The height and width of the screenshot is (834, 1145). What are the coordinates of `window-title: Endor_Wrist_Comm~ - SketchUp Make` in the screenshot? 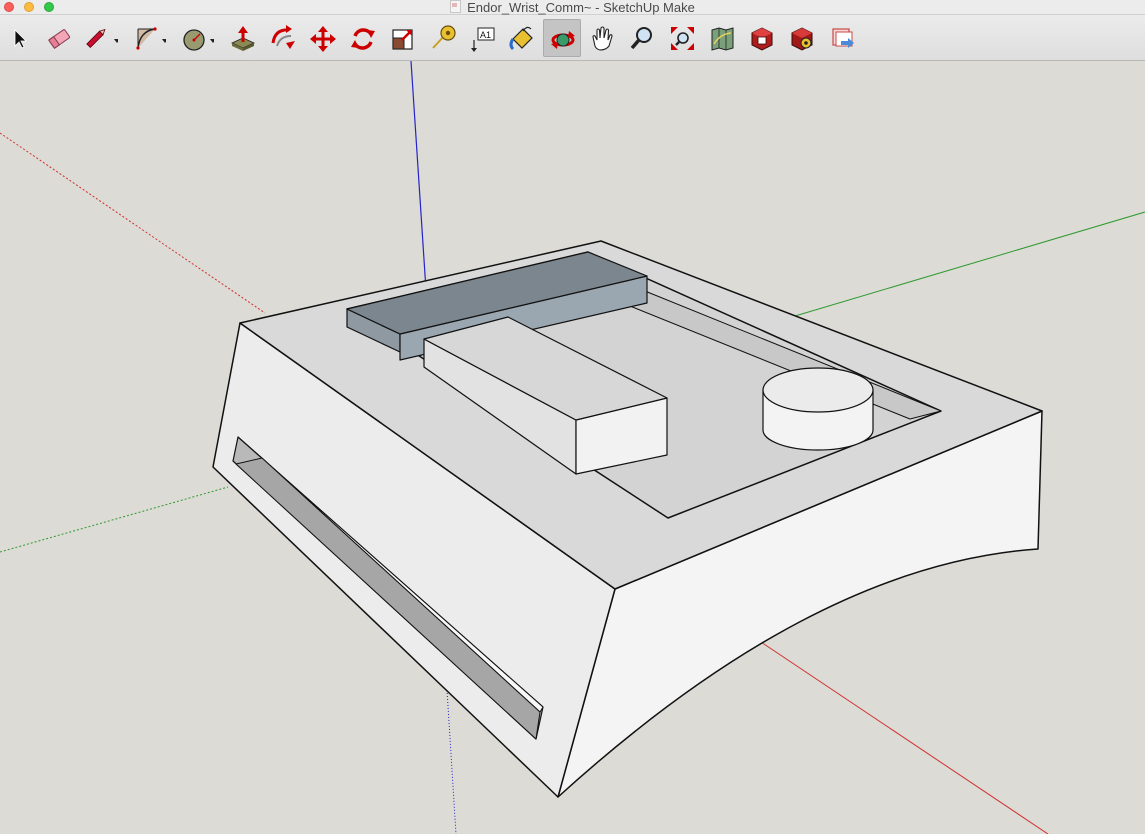 It's located at (572, 7).